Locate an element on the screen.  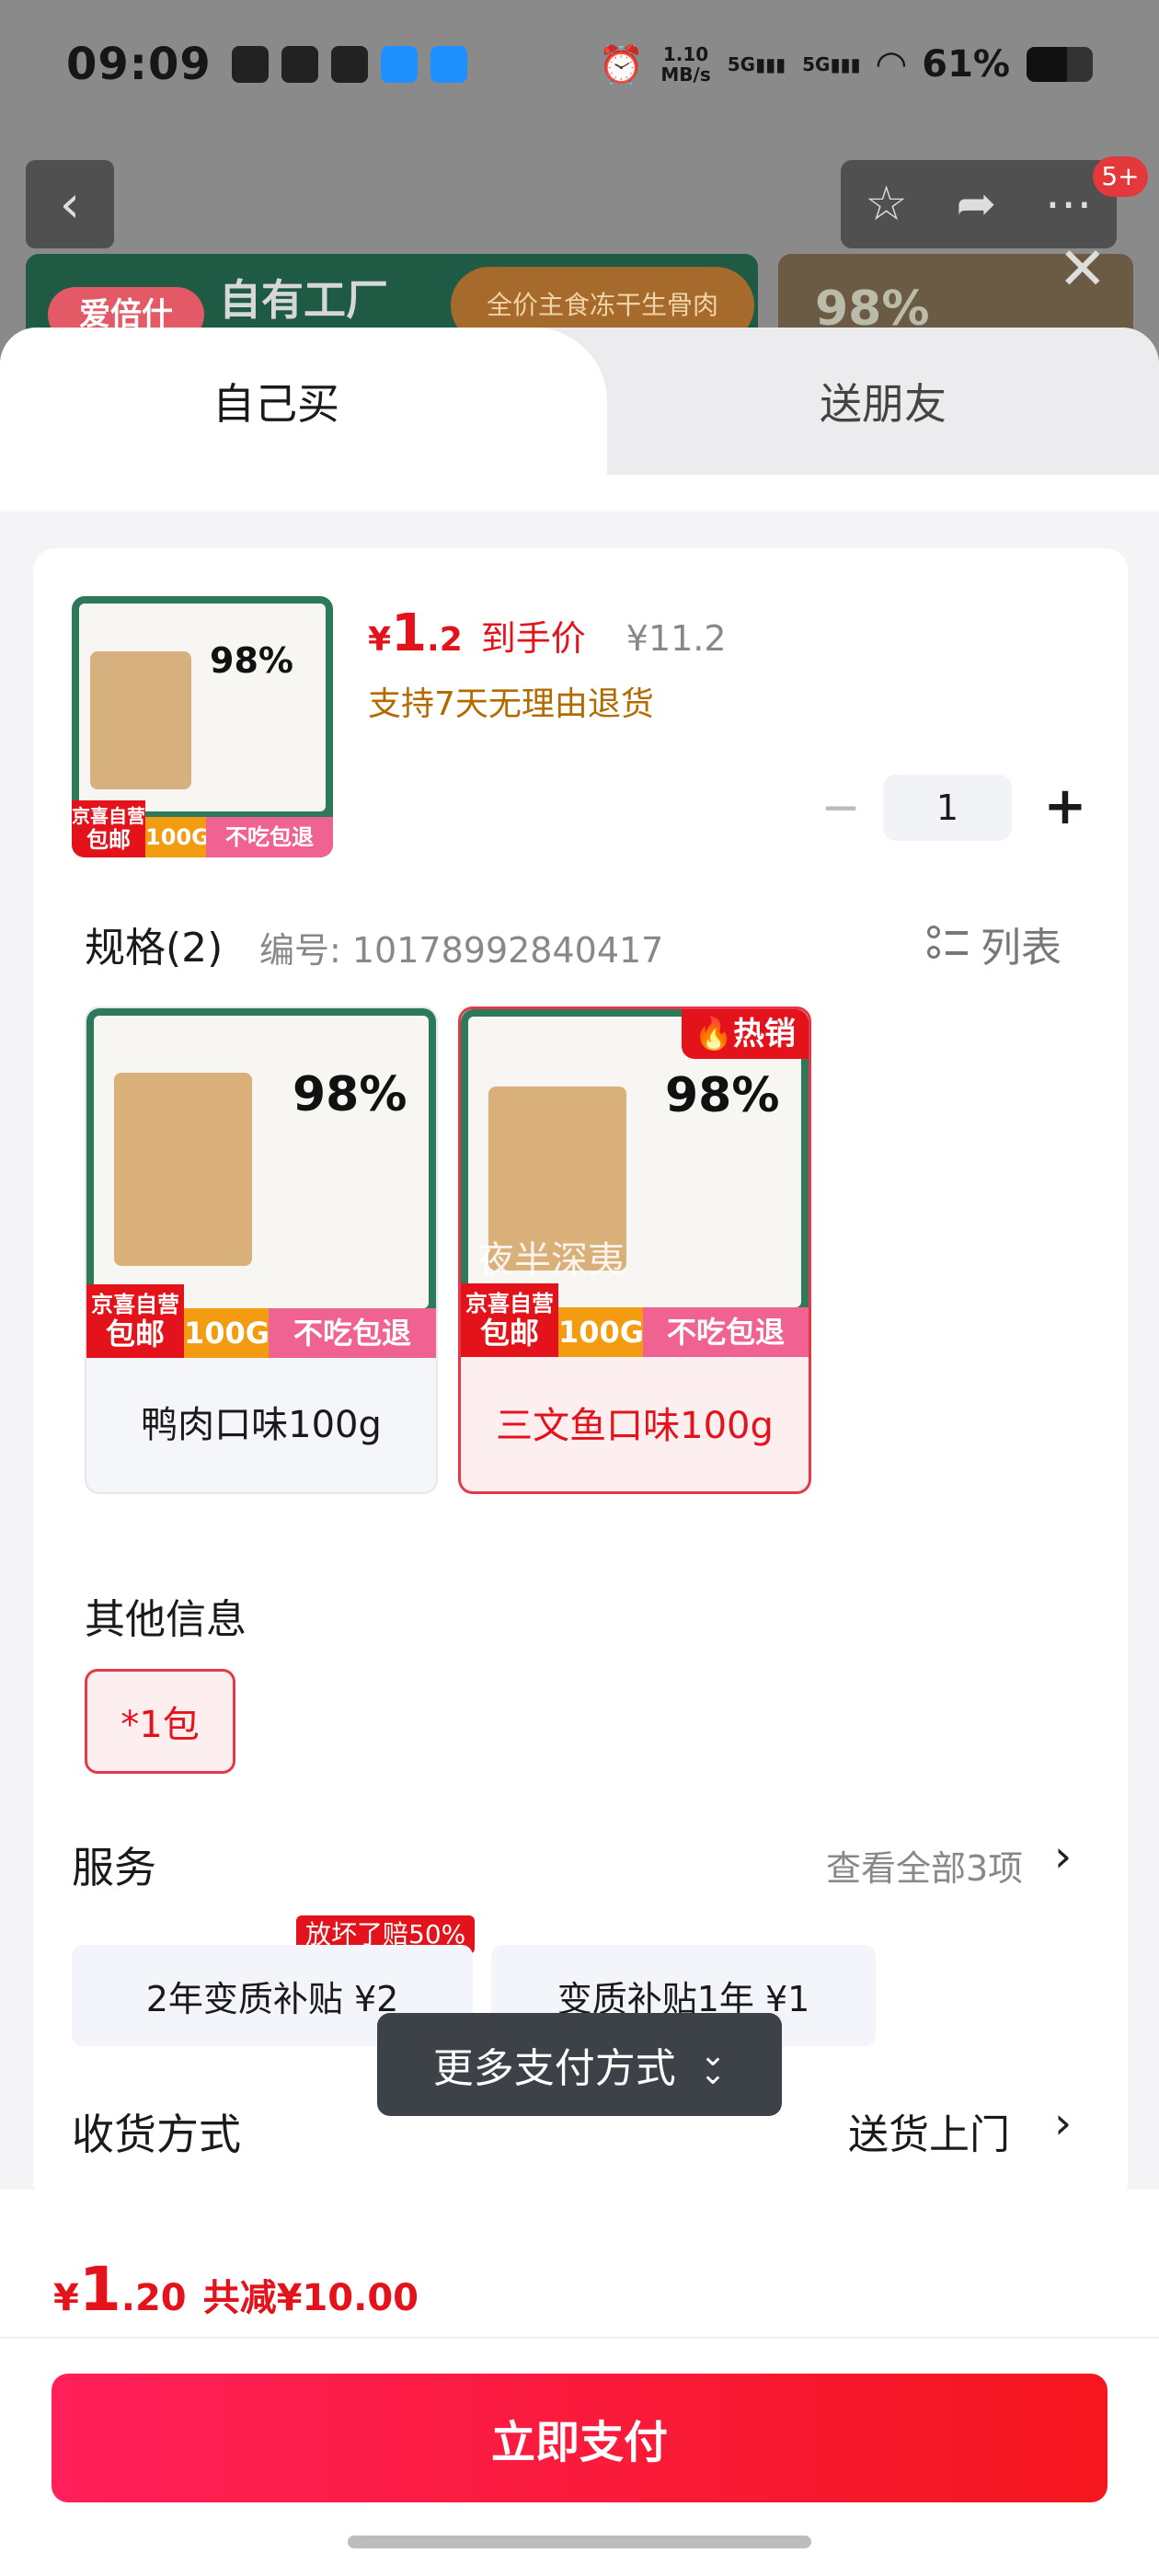
more-payment-methods-button: 更多支付方式 ⌄ ⌄ is located at coordinates (579, 2064).